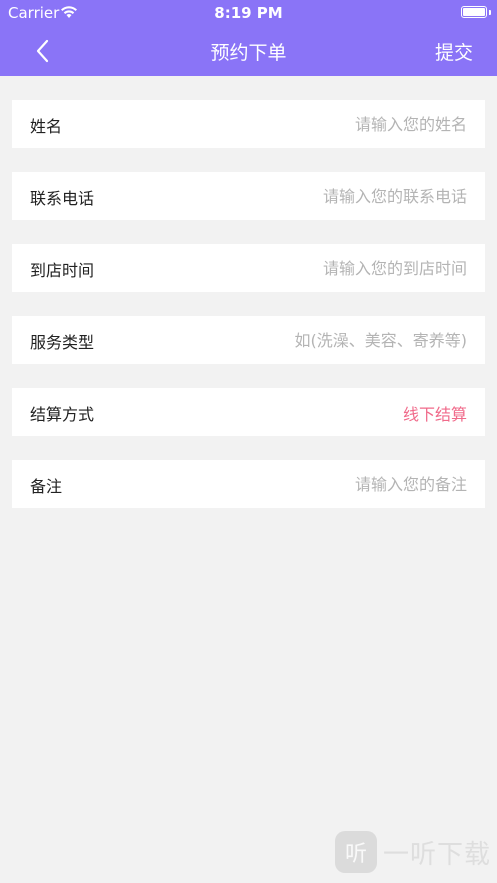 This screenshot has height=883, width=497. Describe the element at coordinates (248, 412) in the screenshot. I see `payment-row: 结算方式 线下结算` at that location.